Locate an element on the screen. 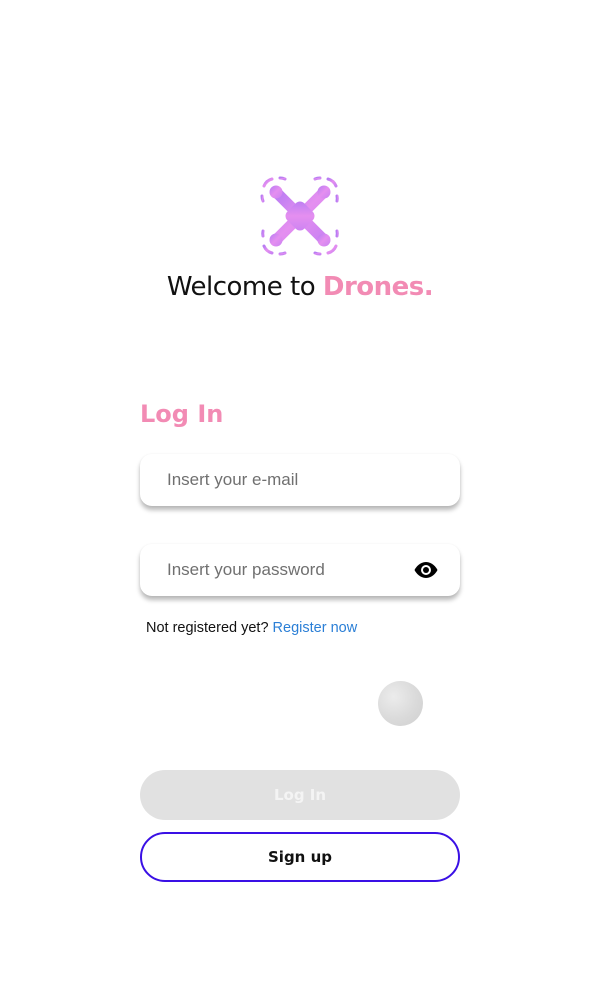  drone-icon is located at coordinates (299, 216).